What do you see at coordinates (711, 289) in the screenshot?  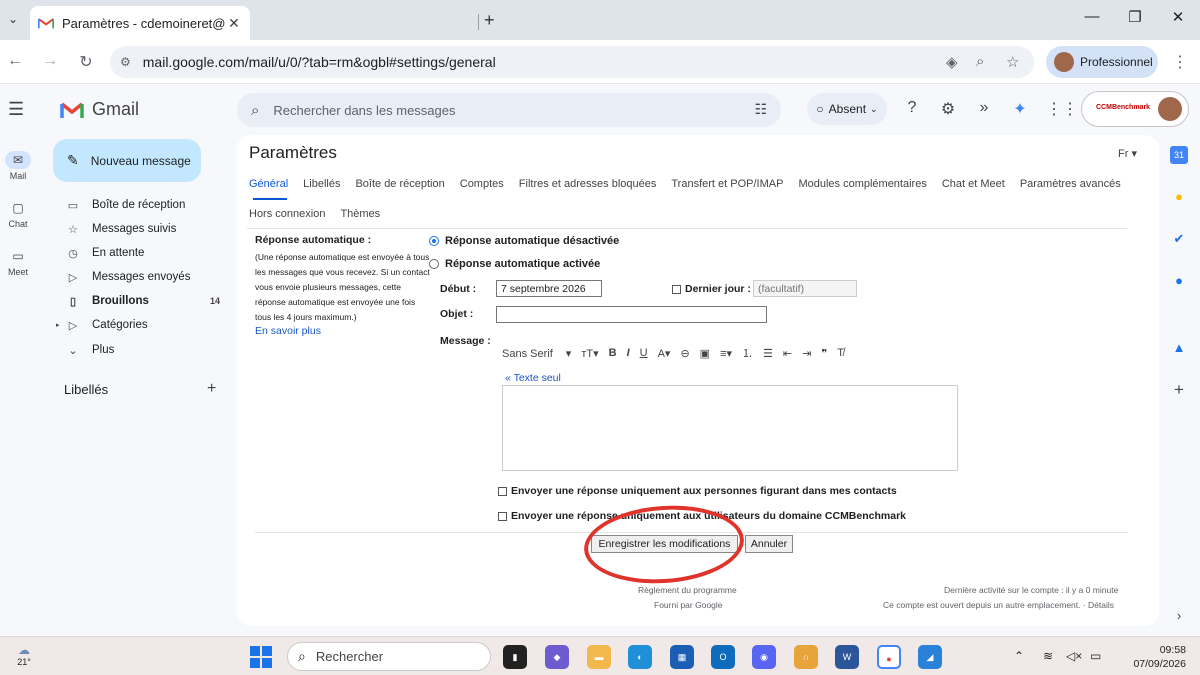 I see `last-day-checkbox: Dernier jour :` at bounding box center [711, 289].